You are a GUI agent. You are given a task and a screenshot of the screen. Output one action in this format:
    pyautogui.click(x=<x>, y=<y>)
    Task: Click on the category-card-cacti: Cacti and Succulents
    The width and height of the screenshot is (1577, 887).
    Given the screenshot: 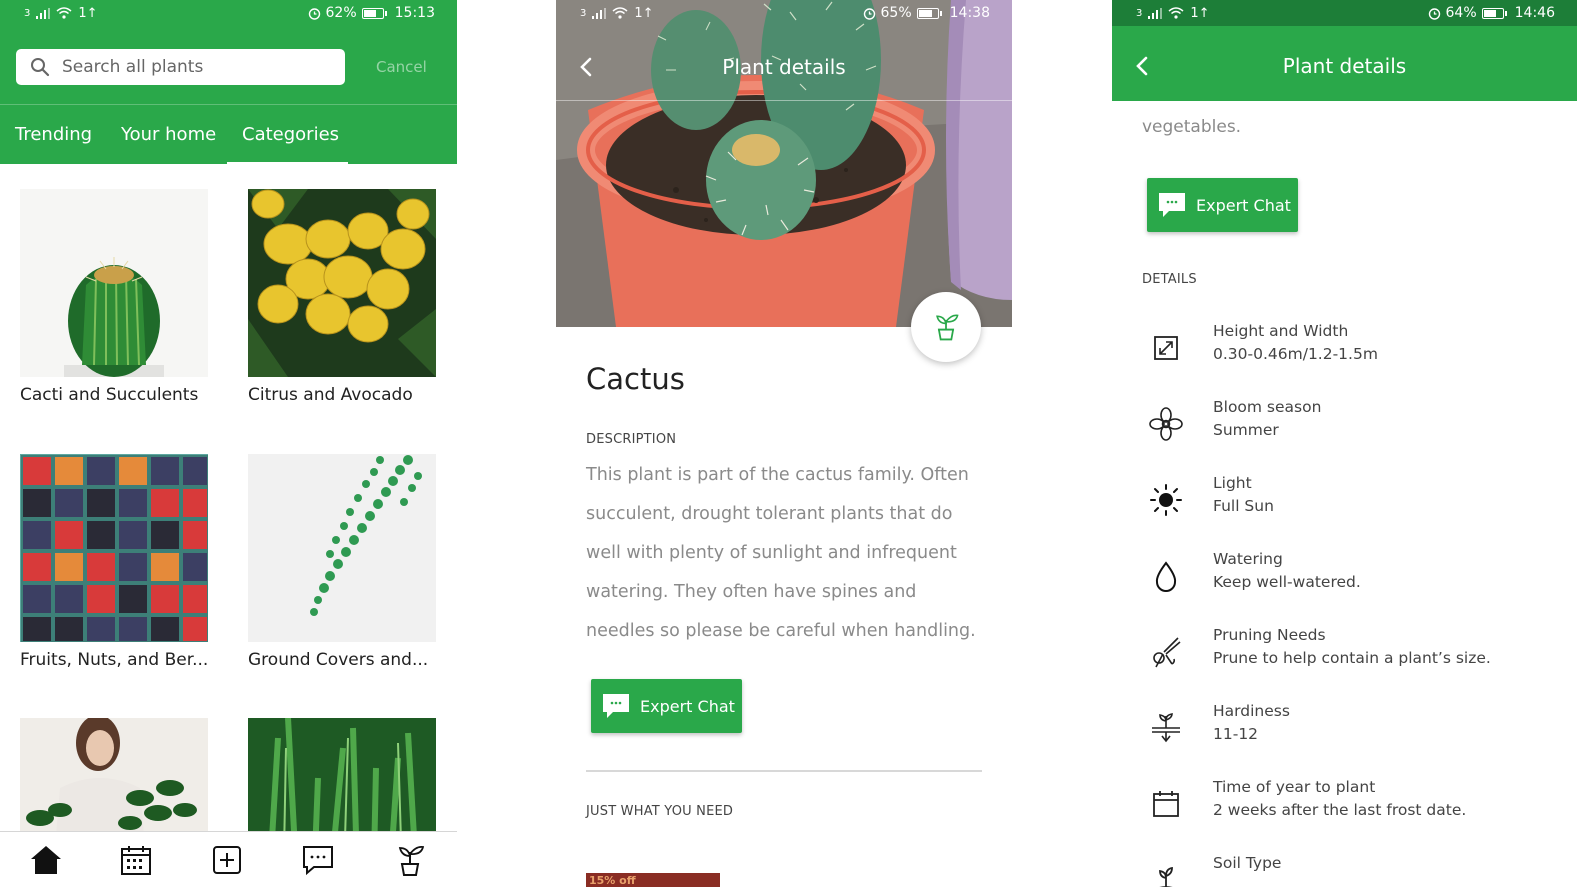 What is the action you would take?
    pyautogui.click(x=114, y=297)
    